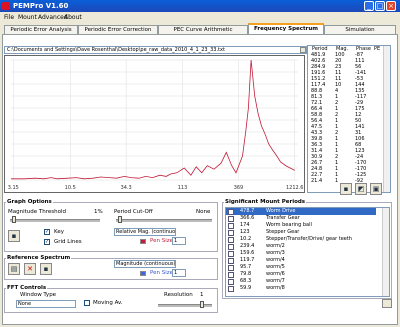 The width and height of the screenshot is (400, 327). Describe the element at coordinates (41, 29) in the screenshot. I see `tab-periodic-error-analysis: Periodic Error Analysis` at that location.